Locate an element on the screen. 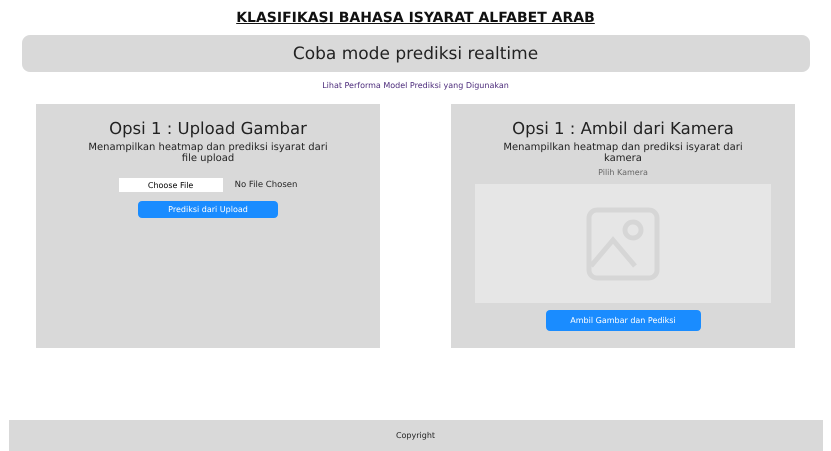 The width and height of the screenshot is (831, 451). panel-title: Opsi 1 : Ambil dari Kamera is located at coordinates (623, 128).